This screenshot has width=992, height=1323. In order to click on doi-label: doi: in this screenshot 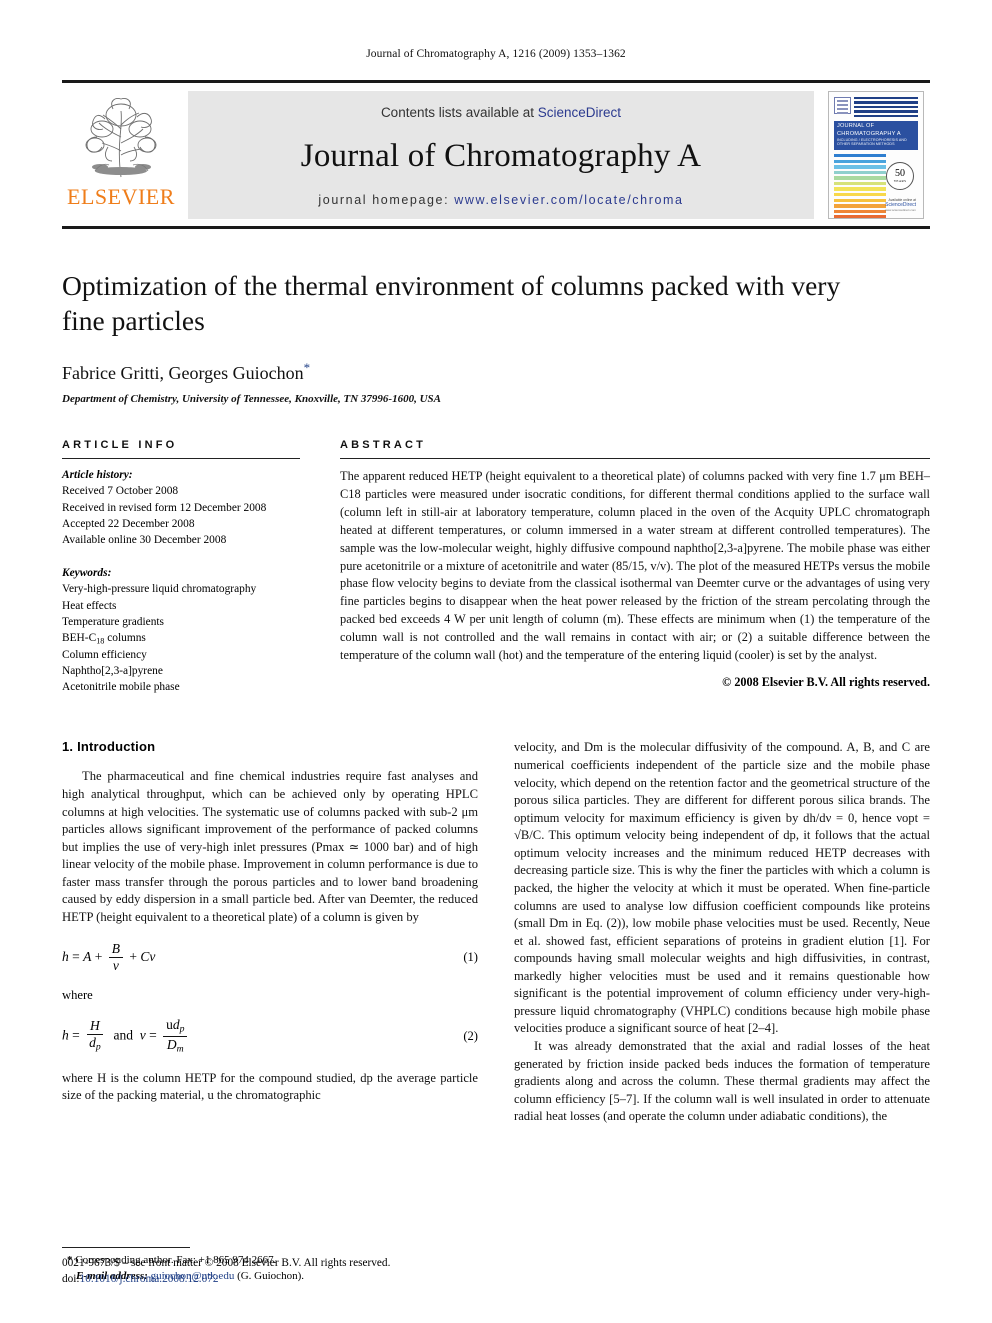, I will do `click(71, 1278)`.